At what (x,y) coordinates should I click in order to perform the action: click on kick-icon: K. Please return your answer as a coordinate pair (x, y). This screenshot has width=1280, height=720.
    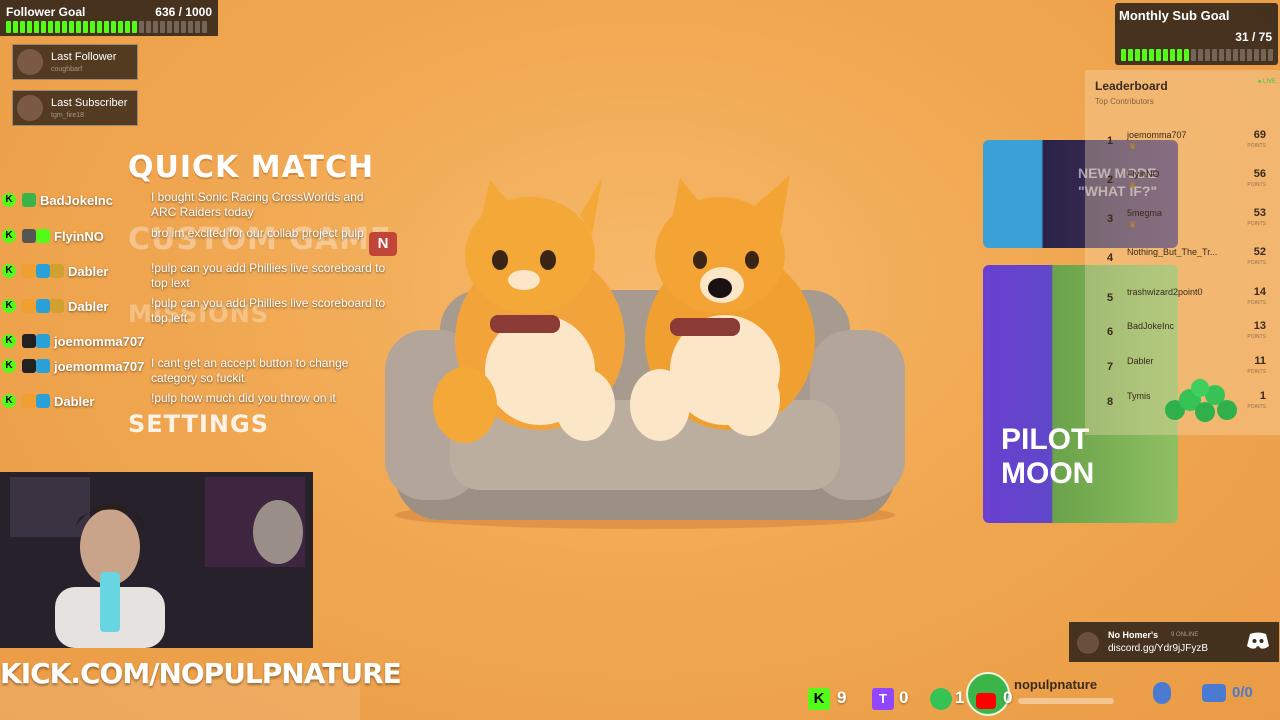
    Looking at the image, I should click on (819, 699).